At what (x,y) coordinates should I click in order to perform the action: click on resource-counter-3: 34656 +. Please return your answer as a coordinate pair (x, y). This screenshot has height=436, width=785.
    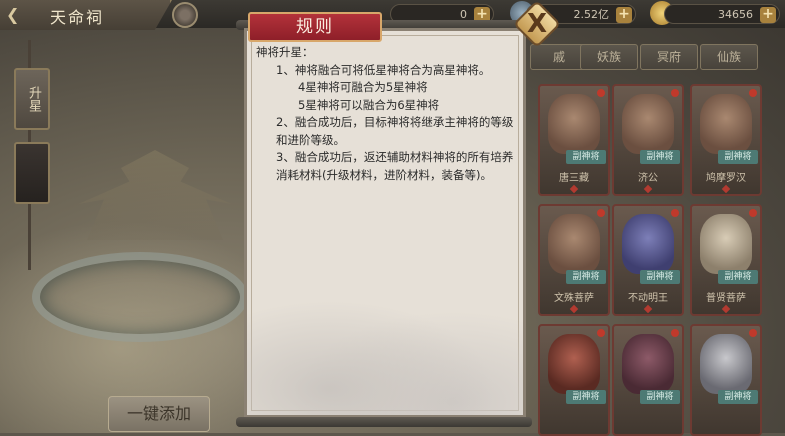
    Looking at the image, I should click on (722, 14).